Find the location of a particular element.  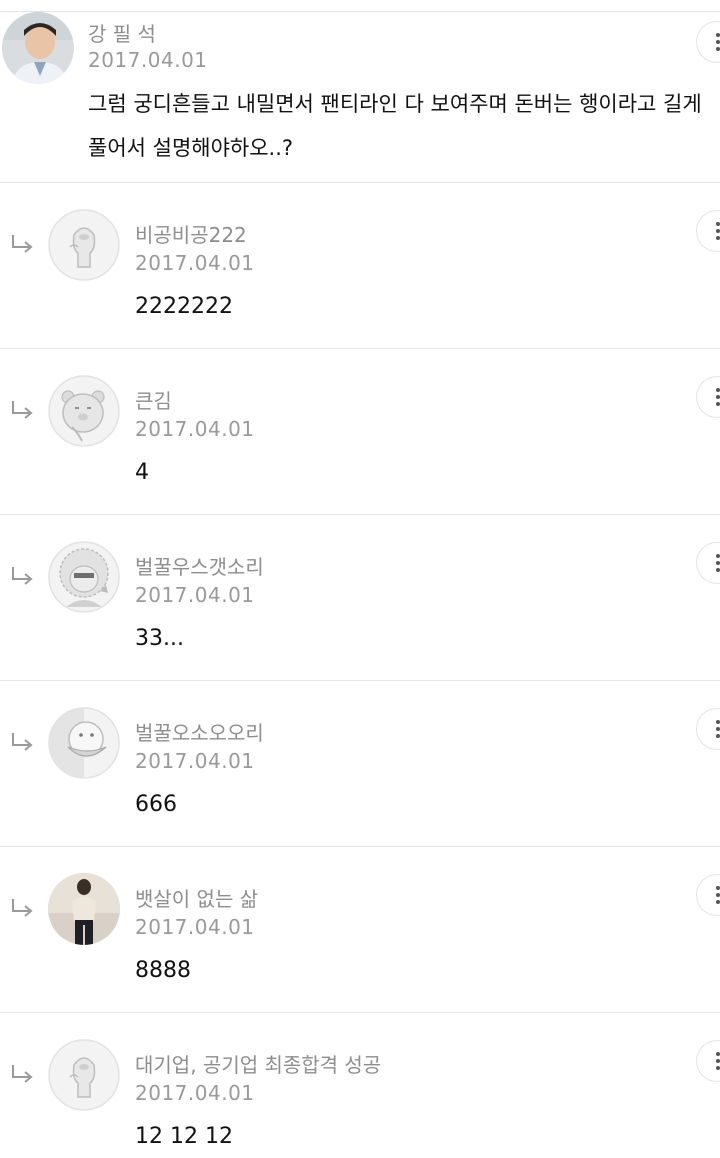

comment-text: 4 is located at coordinates (142, 472).